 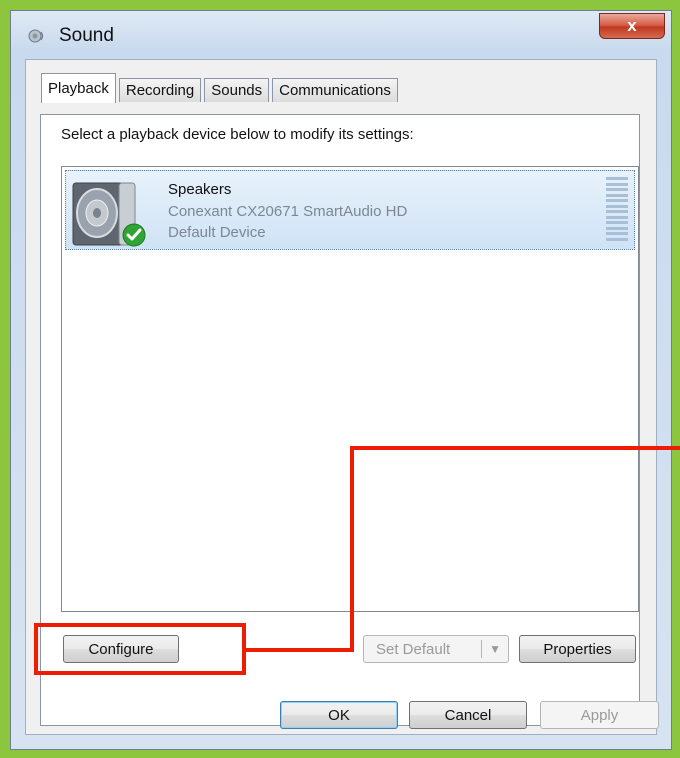 What do you see at coordinates (495, 649) in the screenshot?
I see `chevron-down-icon: ▼` at bounding box center [495, 649].